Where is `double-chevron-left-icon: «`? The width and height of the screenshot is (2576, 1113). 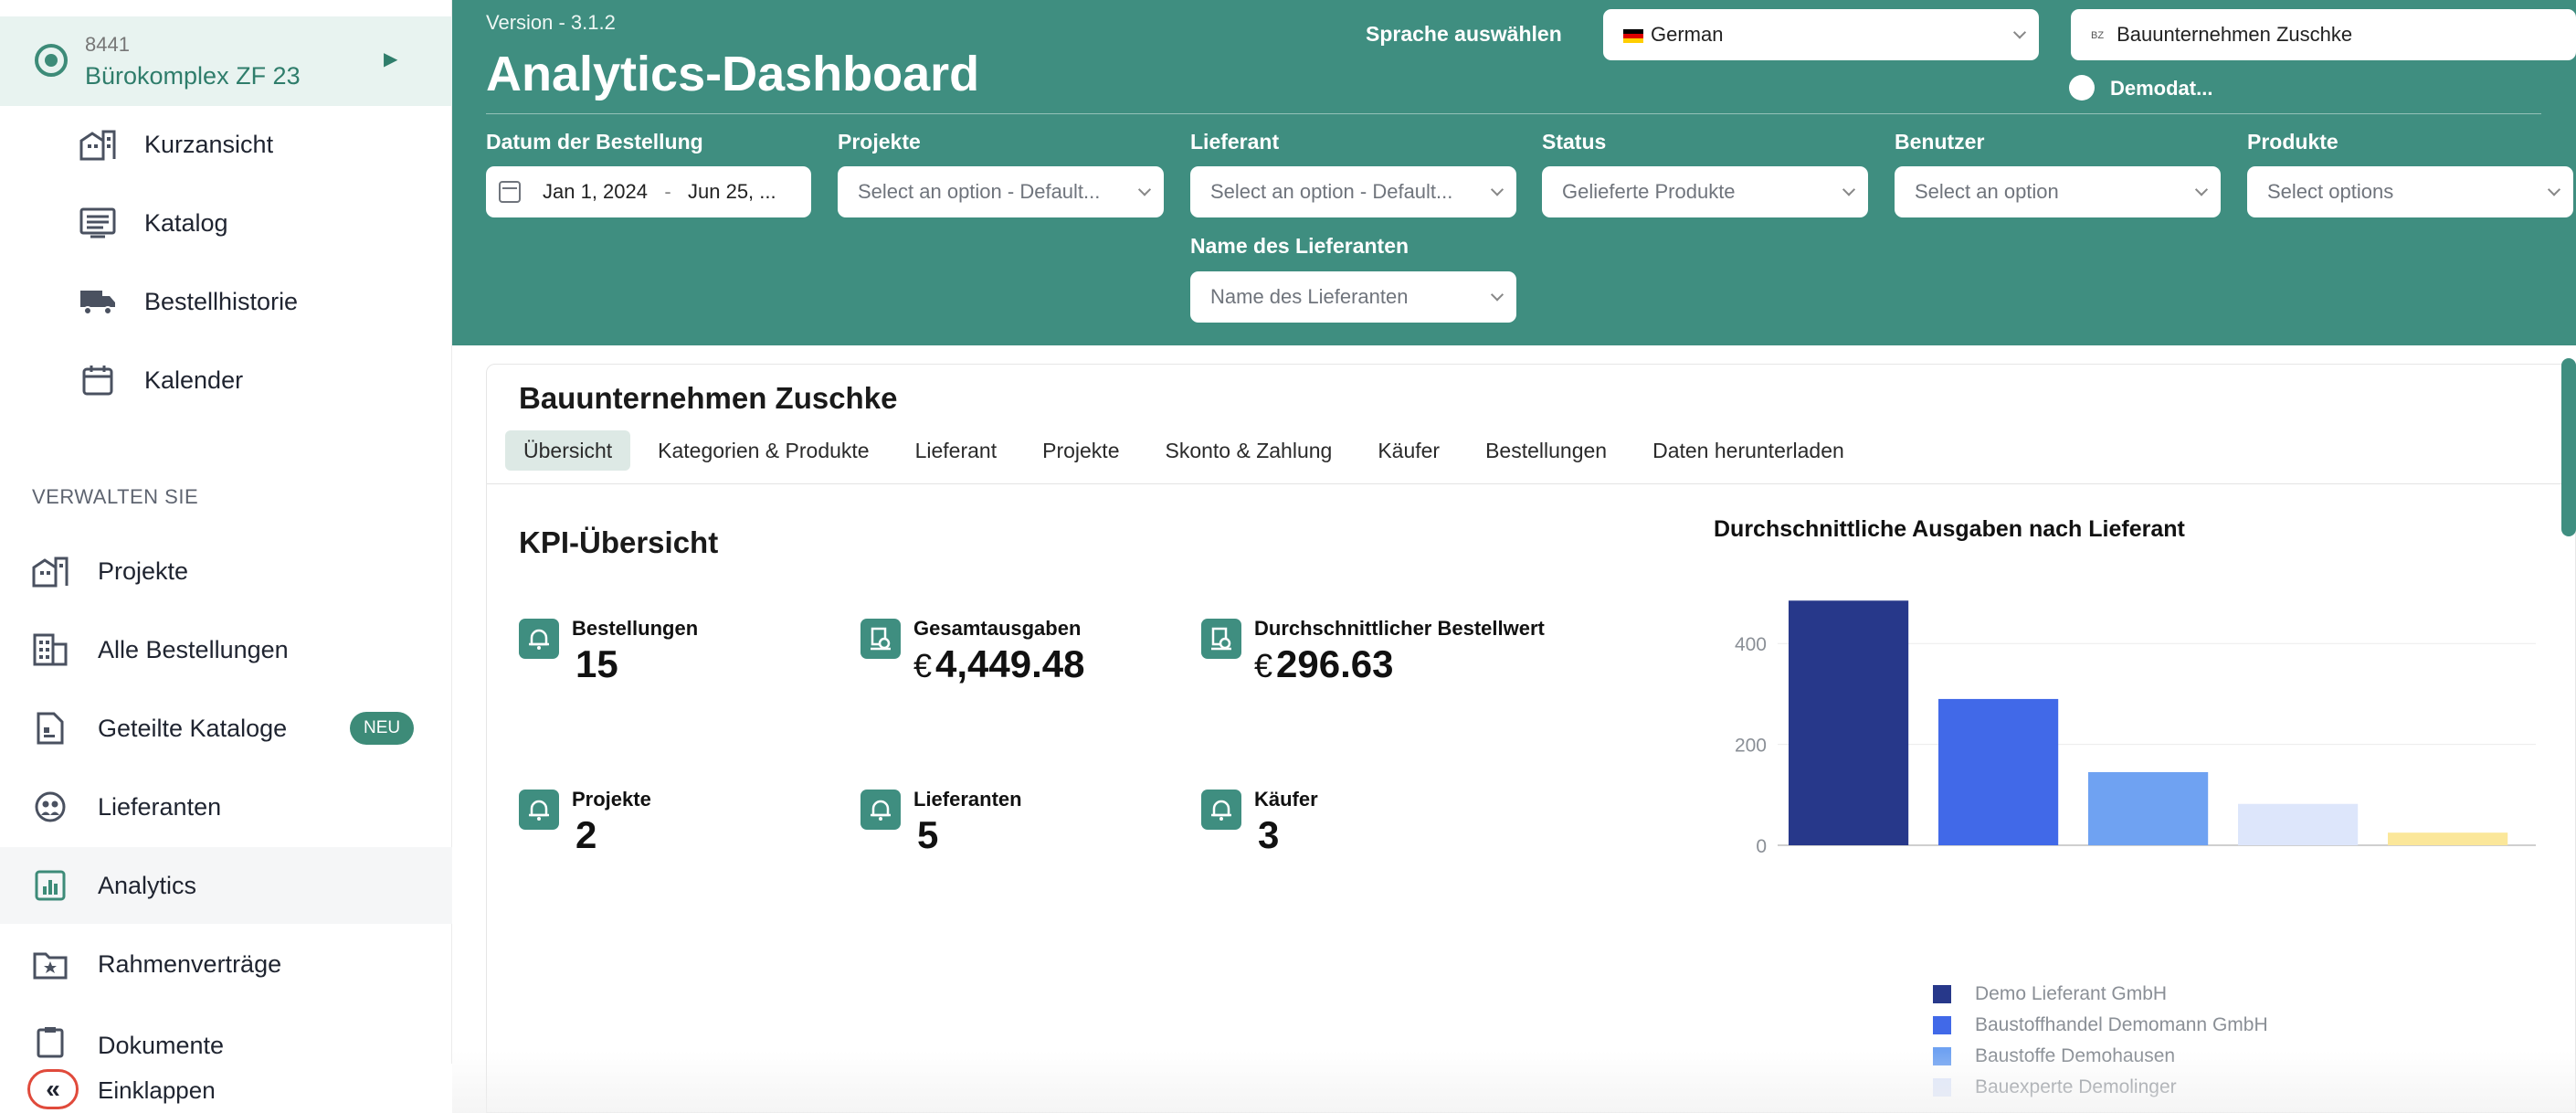 double-chevron-left-icon: « is located at coordinates (53, 1089).